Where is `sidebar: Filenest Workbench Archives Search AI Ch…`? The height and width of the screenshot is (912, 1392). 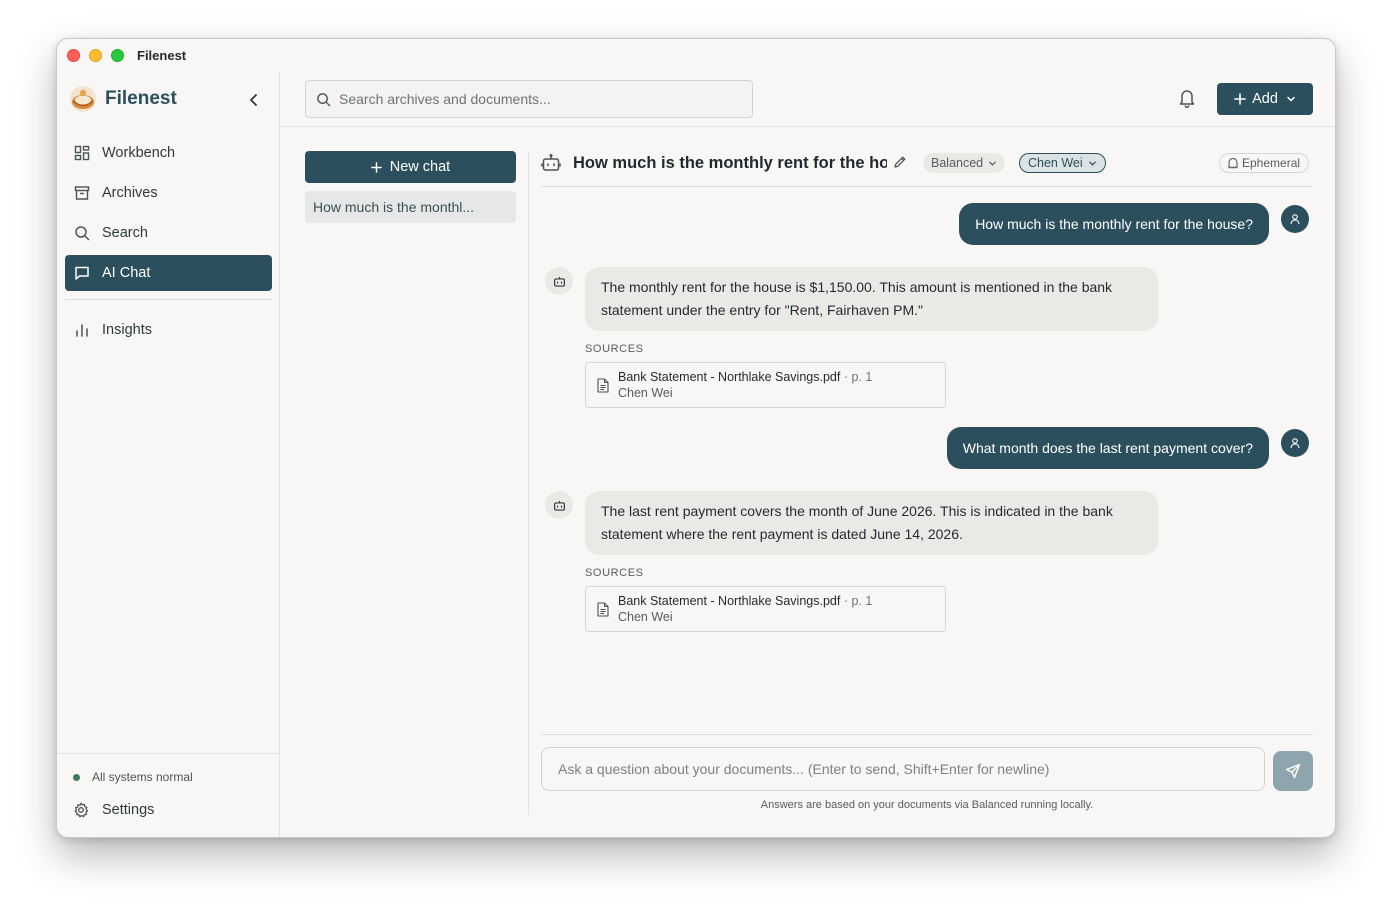 sidebar: Filenest Workbench Archives Search AI Ch… is located at coordinates (168, 454).